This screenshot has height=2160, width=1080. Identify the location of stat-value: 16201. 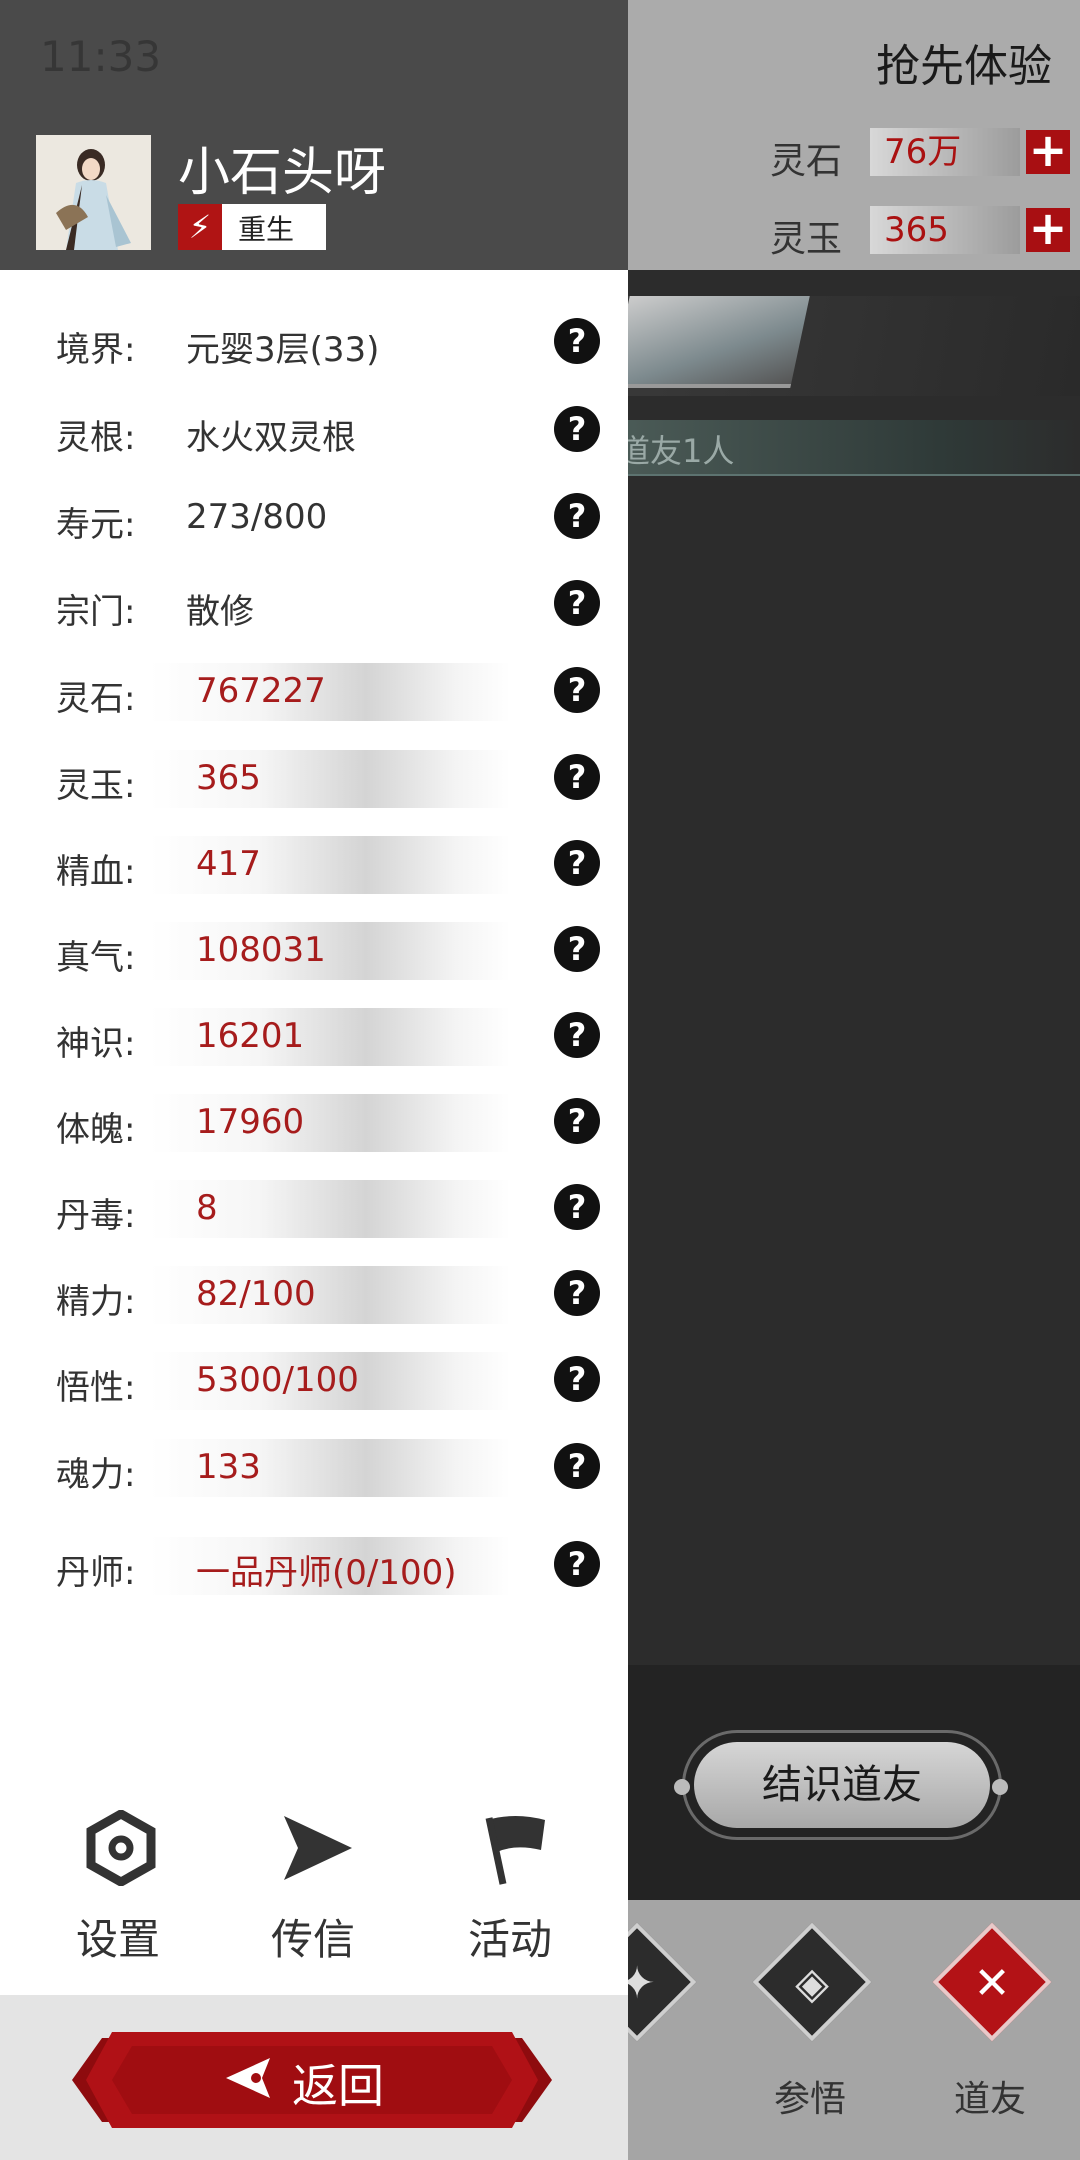
(250, 1036).